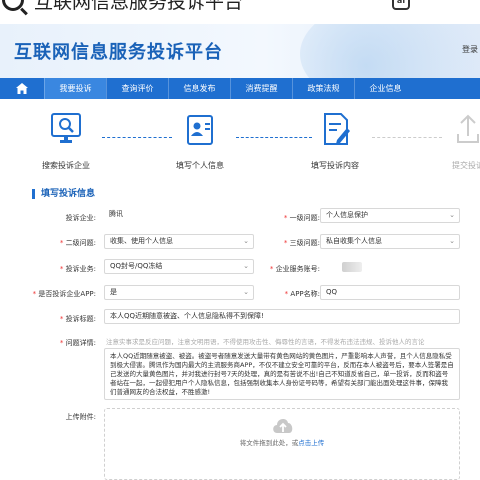 This screenshot has width=480, height=480. I want to click on step-label: 填写个人信息, so click(200, 165).